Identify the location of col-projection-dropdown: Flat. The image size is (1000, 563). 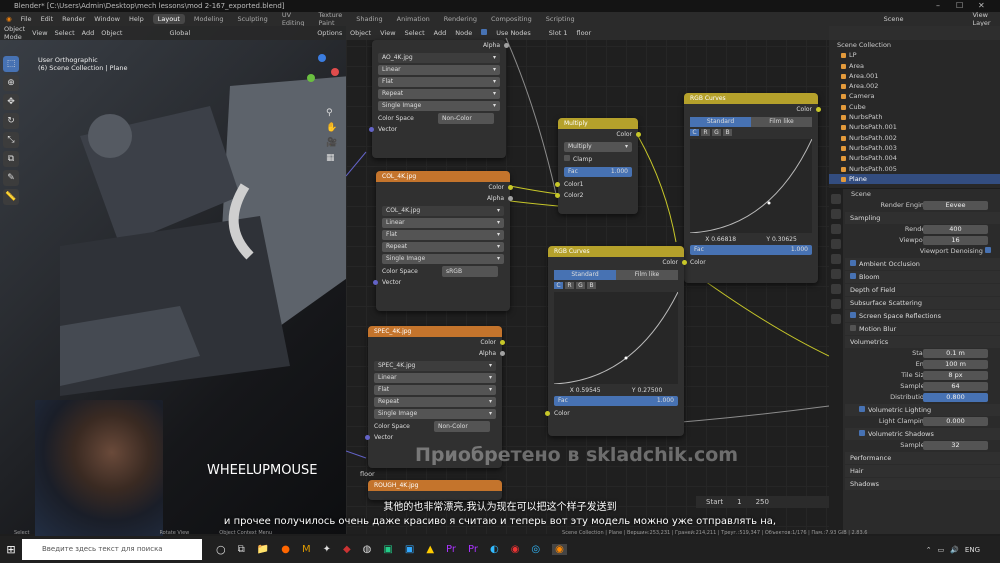
(443, 235).